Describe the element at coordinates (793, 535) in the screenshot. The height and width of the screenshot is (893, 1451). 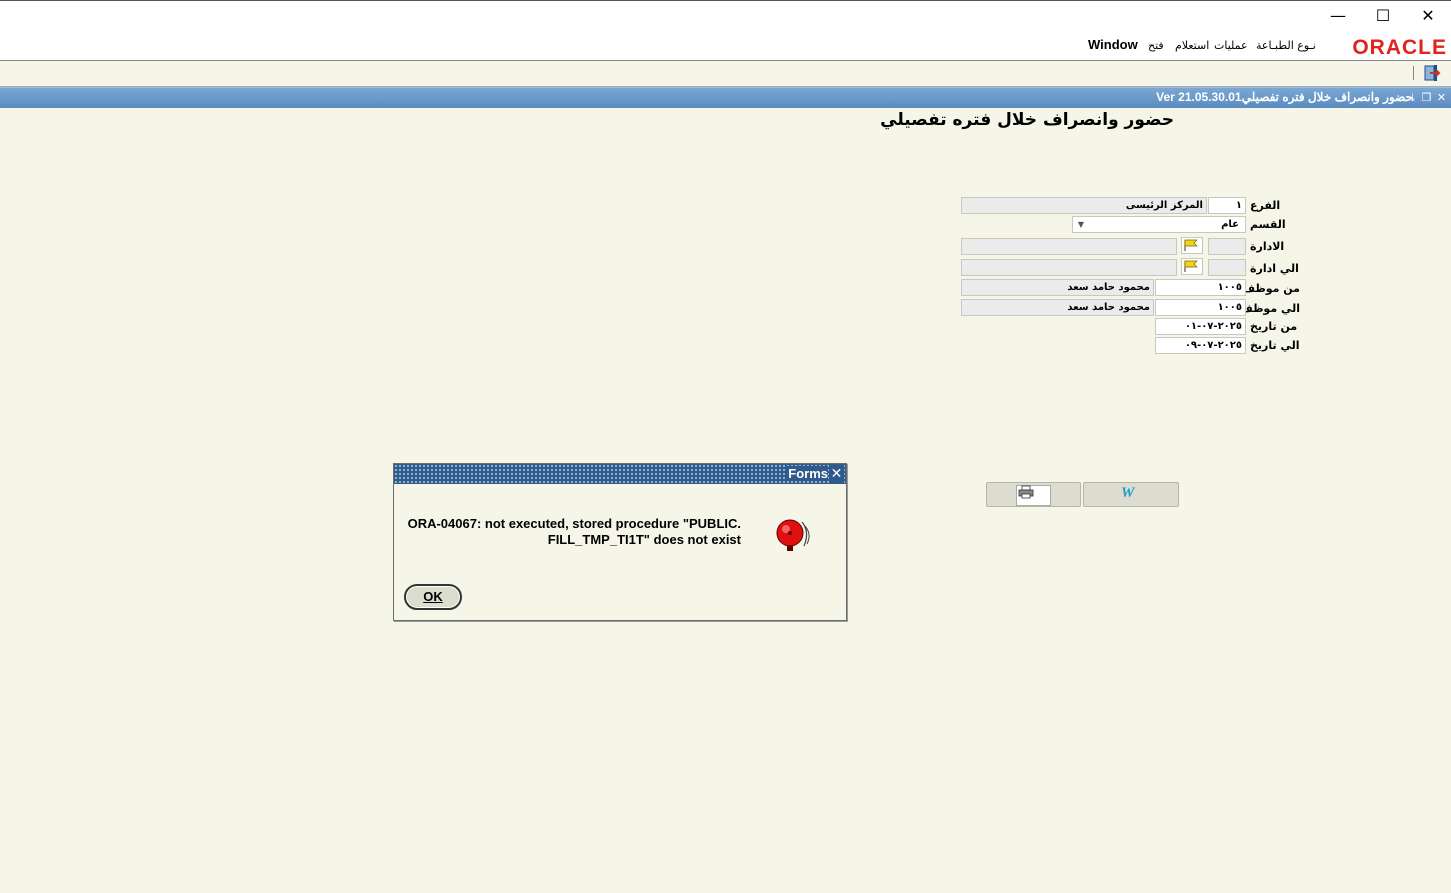
I see `alarm-bell-icon` at that location.